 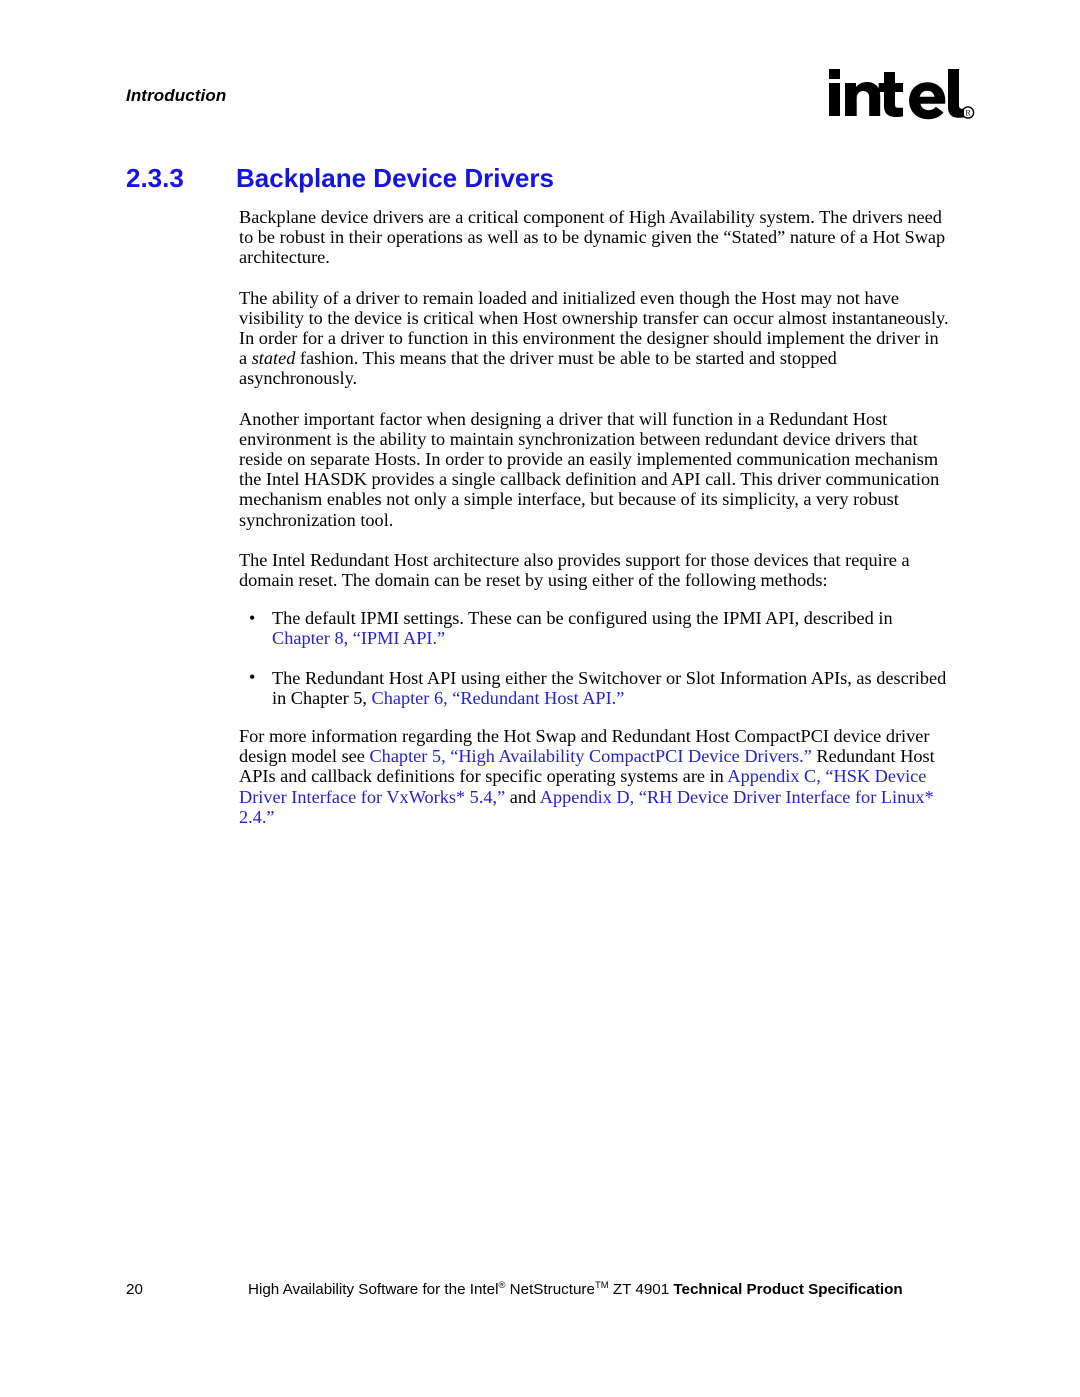 What do you see at coordinates (134, 1289) in the screenshot?
I see `page-number: 20` at bounding box center [134, 1289].